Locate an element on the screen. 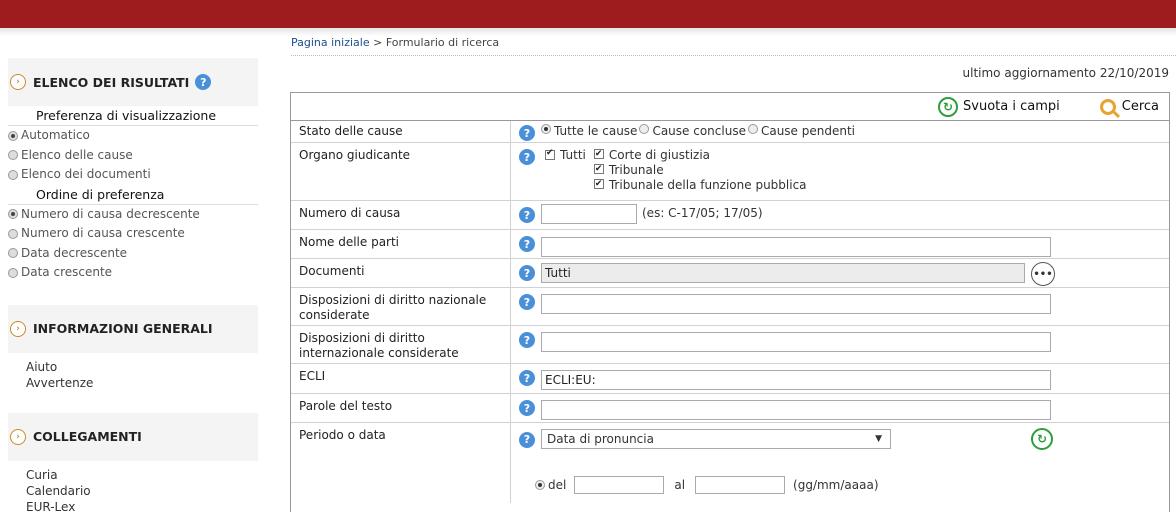  search-label: Cerca is located at coordinates (1140, 106).